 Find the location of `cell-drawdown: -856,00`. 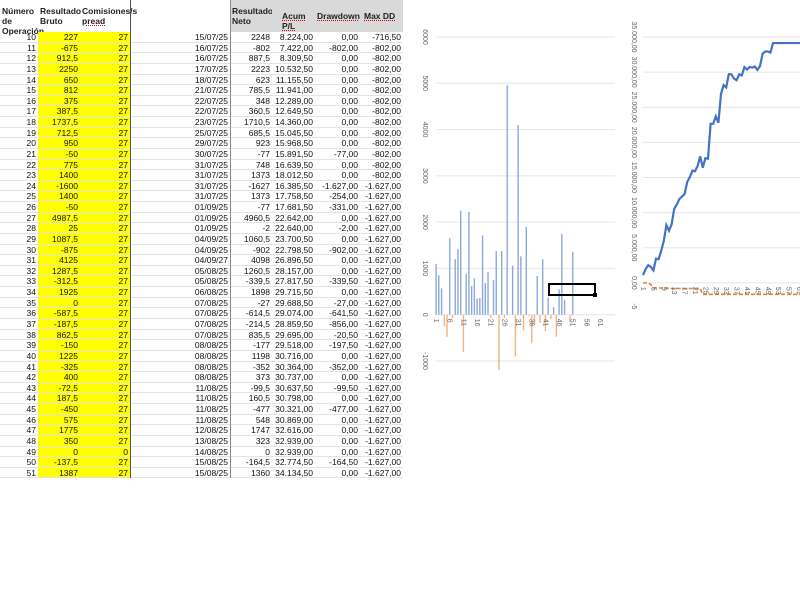

cell-drawdown: -856,00 is located at coordinates (337, 324).